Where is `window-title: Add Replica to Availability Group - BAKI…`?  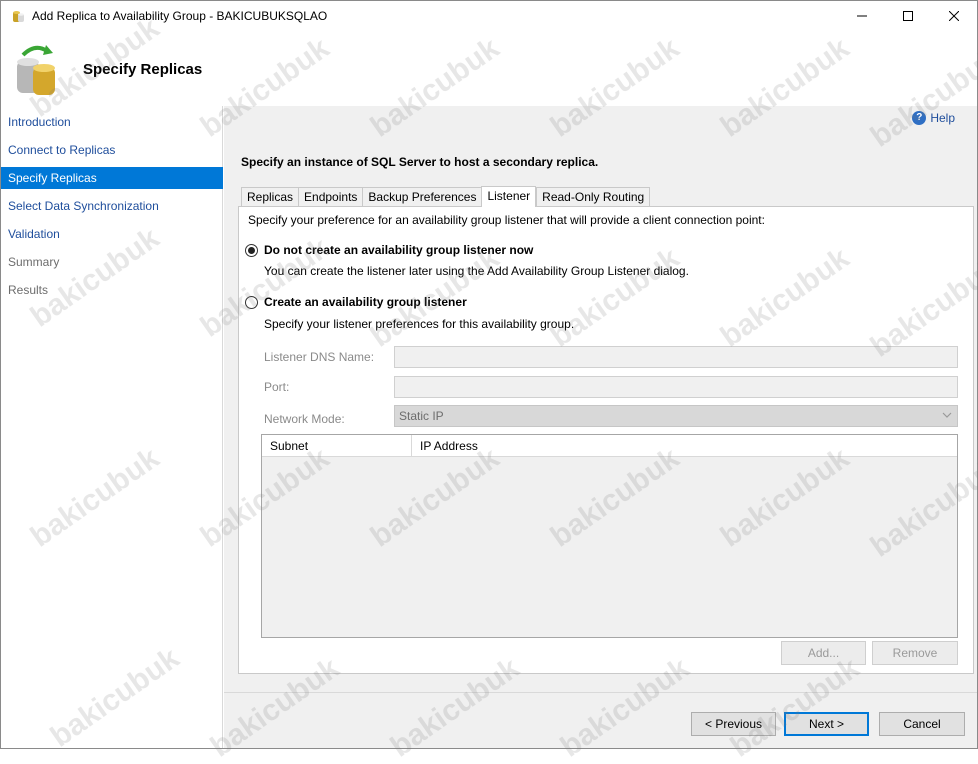 window-title: Add Replica to Availability Group - BAKI… is located at coordinates (180, 16).